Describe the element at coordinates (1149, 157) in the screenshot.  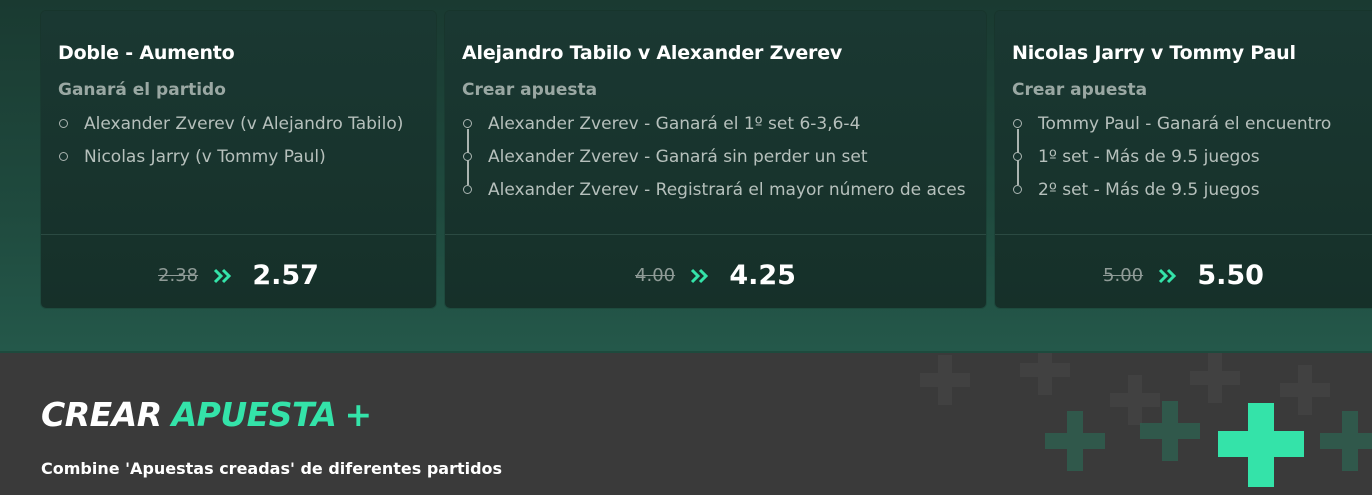
I see `selection-label: 1º set - Más de 9.5 juegos` at that location.